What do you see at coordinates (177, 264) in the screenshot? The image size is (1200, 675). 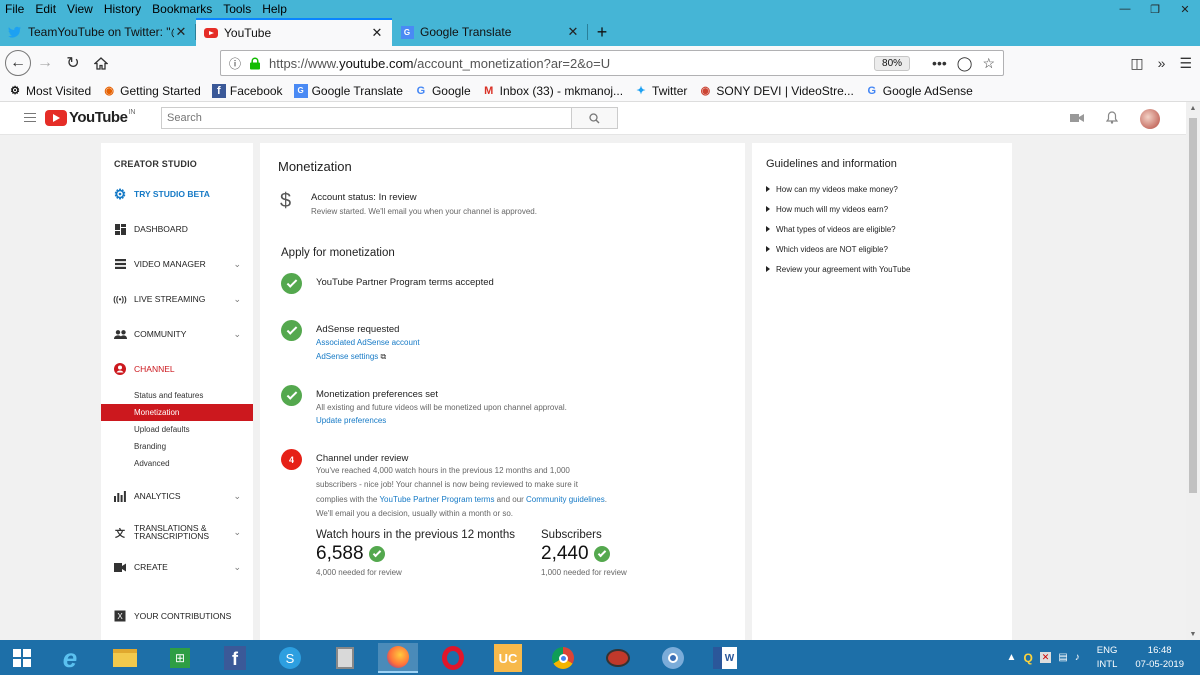 I see `sidebar-item-video-manager: VIDEO MANAGER ⌄` at bounding box center [177, 264].